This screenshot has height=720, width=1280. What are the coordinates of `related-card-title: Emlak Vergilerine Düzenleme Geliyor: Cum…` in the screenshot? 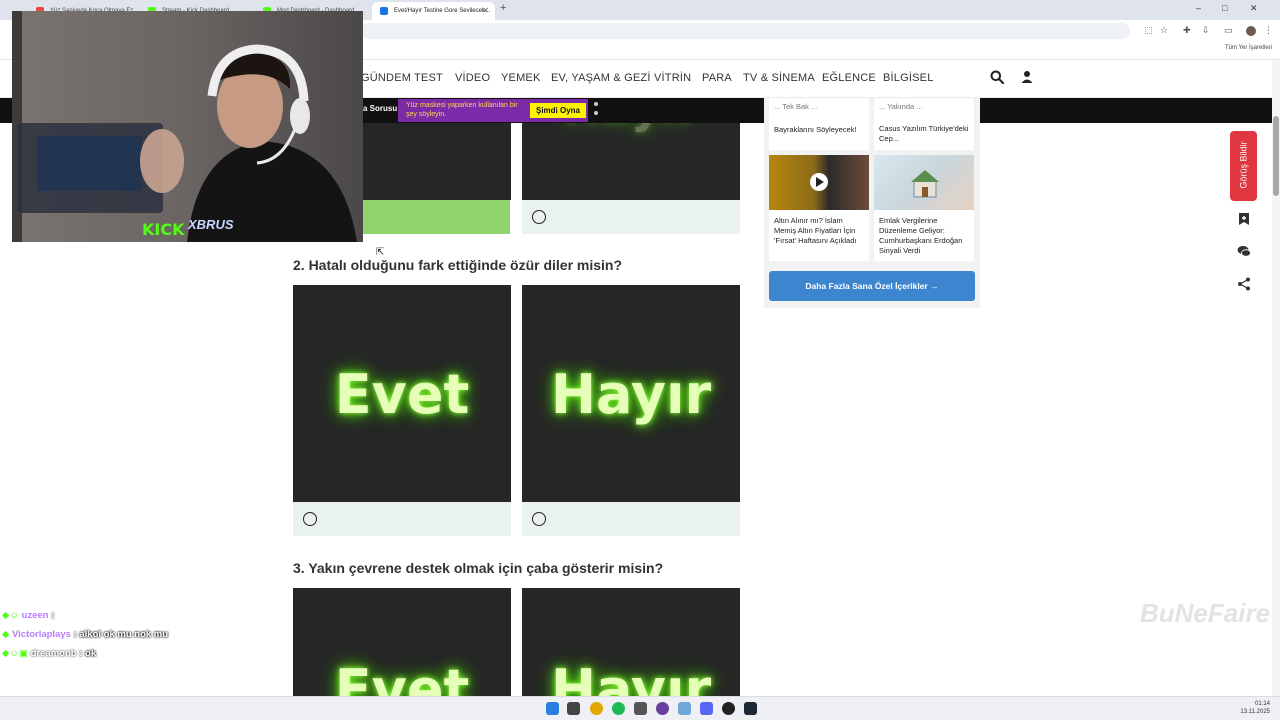 It's located at (921, 235).